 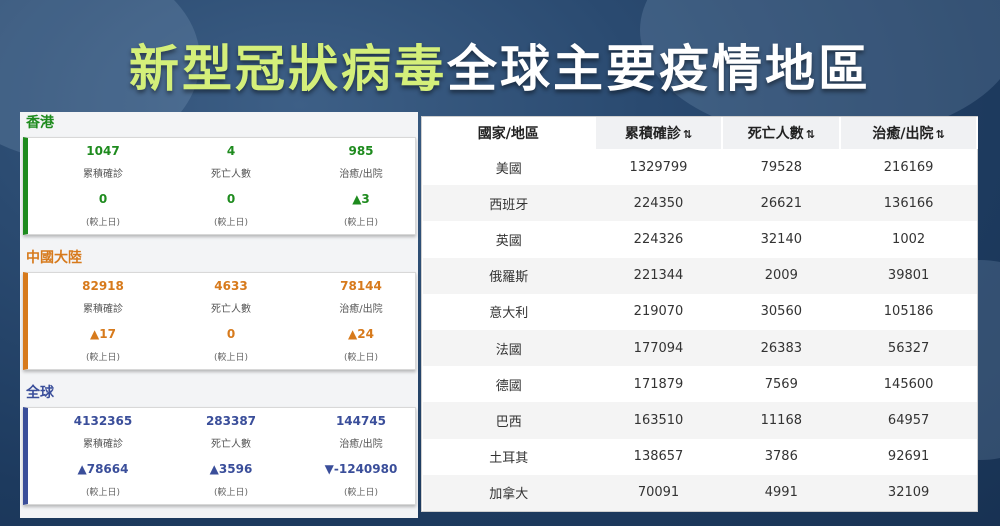 I want to click on stat-cell: ▲3596, so click(x=231, y=470).